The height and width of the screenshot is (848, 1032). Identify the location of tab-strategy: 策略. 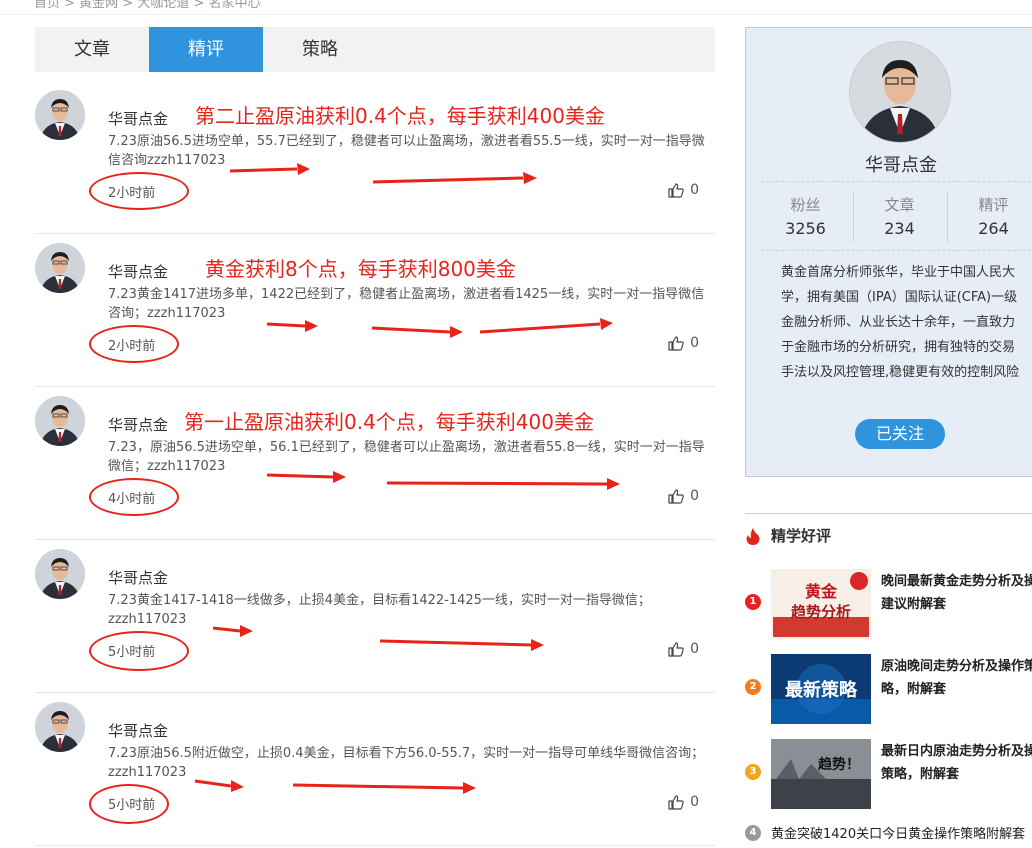
(320, 49).